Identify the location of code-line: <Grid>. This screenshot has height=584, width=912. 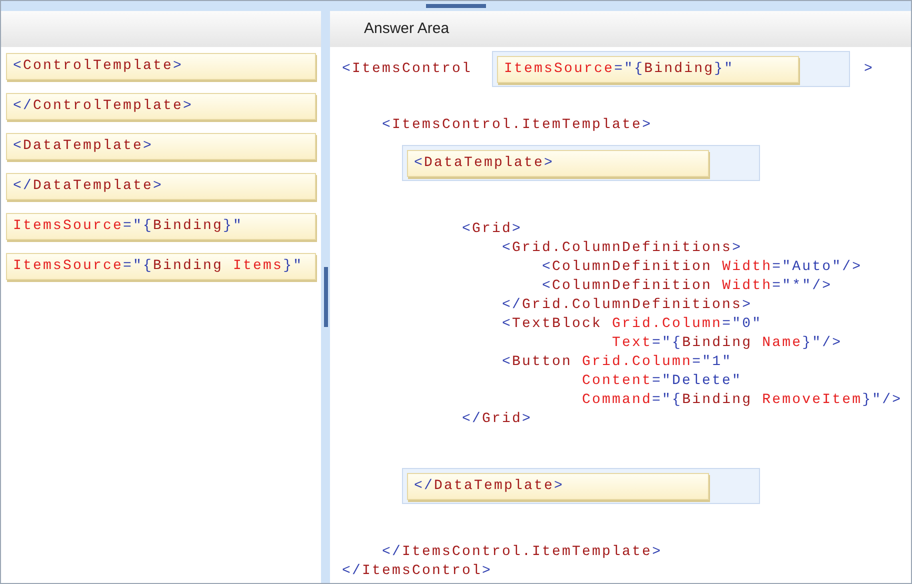
(491, 229).